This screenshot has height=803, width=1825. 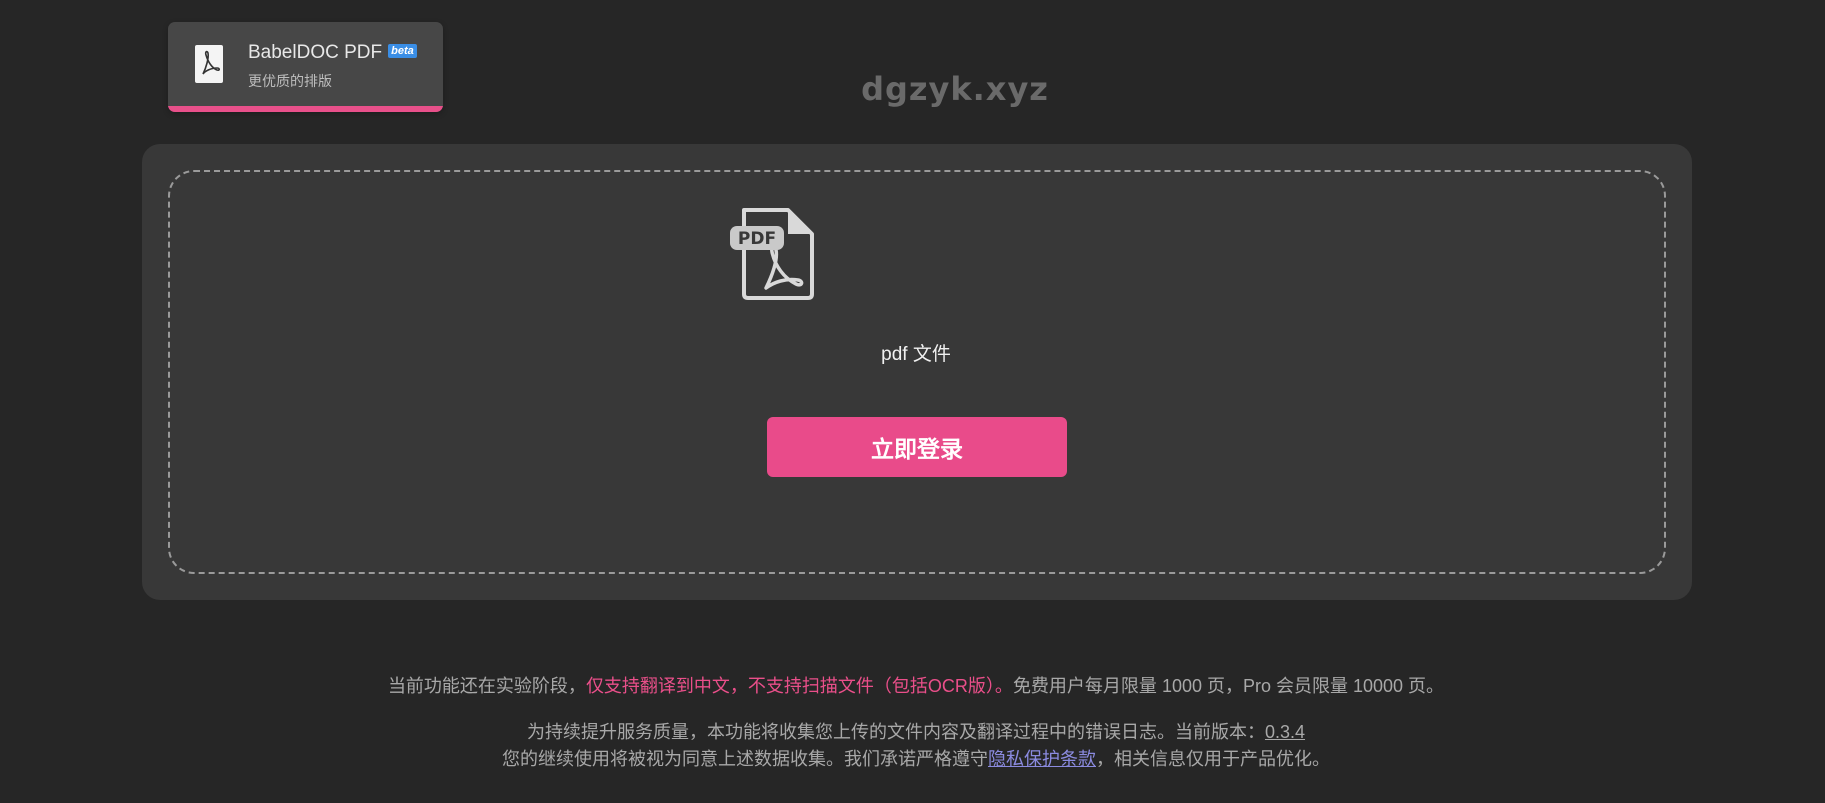 I want to click on notice-line-1-prefix: 当前功能还在实验阶段，, so click(x=486, y=686).